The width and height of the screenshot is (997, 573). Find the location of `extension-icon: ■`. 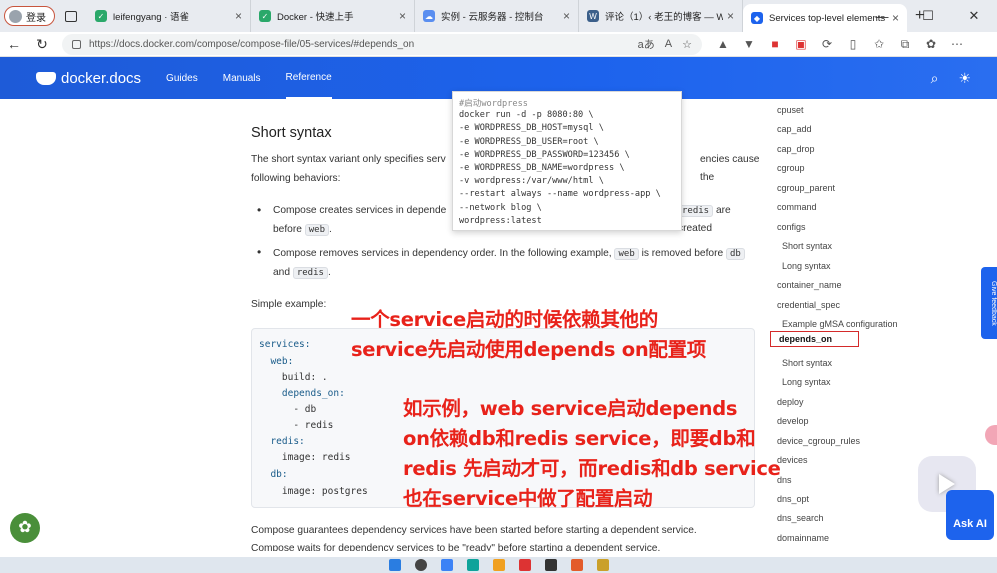

extension-icon: ■ is located at coordinates (775, 44).